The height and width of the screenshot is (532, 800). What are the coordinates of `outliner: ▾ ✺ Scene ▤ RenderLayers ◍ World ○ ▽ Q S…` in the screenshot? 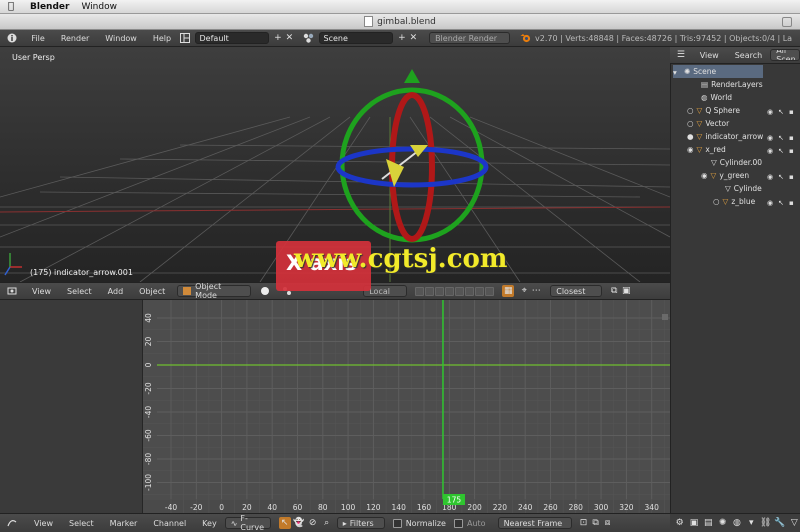 It's located at (735, 290).